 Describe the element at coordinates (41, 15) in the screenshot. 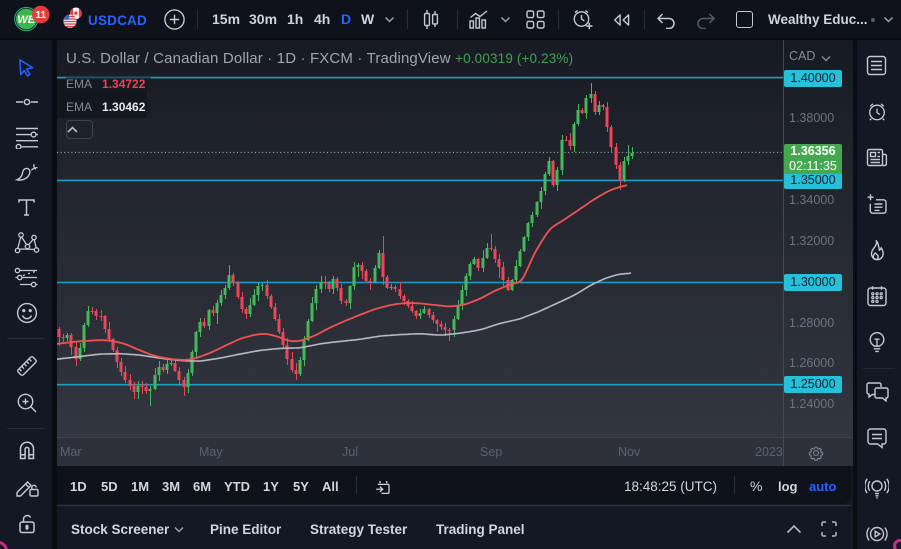

I see `svg-text: 11` at that location.